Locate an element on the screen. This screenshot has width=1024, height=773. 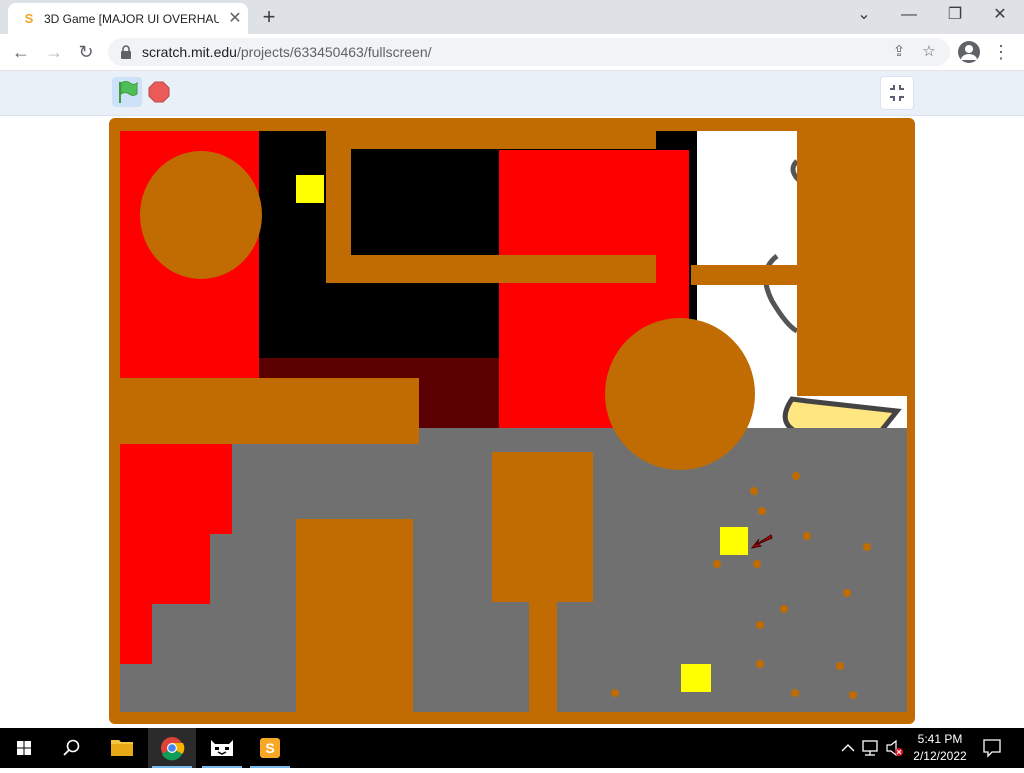
tab-search-icon: ⌄ is located at coordinates (864, 15).